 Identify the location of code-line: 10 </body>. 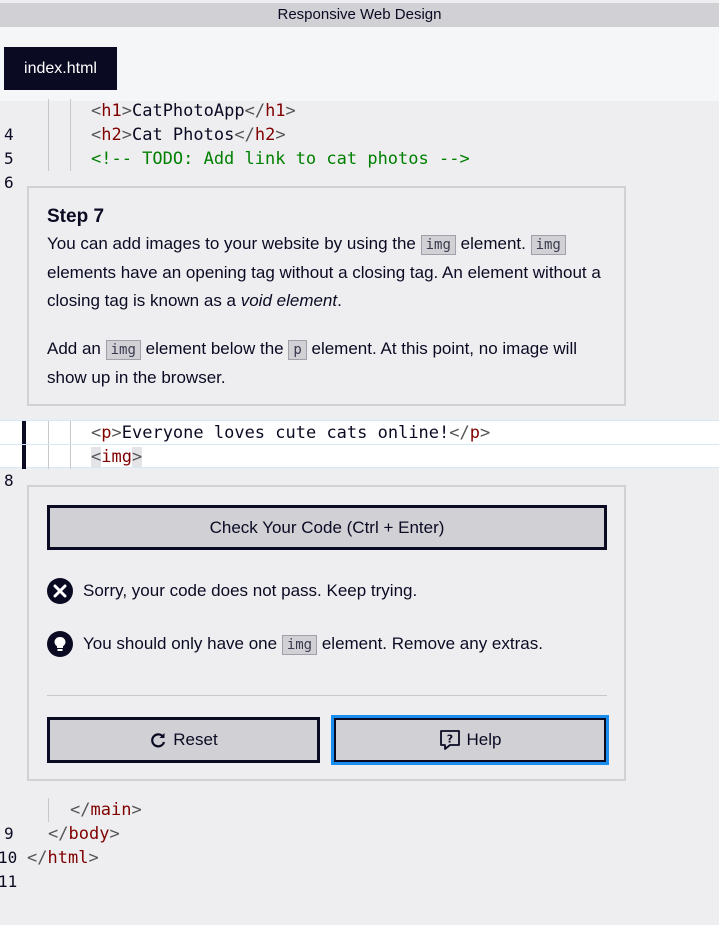
(359, 844).